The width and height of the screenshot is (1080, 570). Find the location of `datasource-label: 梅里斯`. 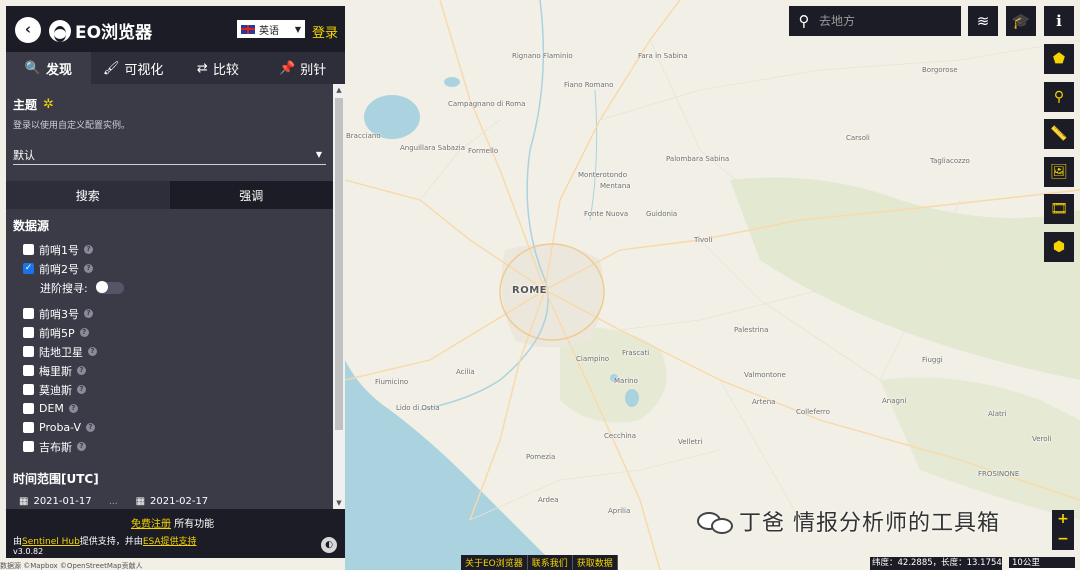

datasource-label: 梅里斯 is located at coordinates (55, 371).